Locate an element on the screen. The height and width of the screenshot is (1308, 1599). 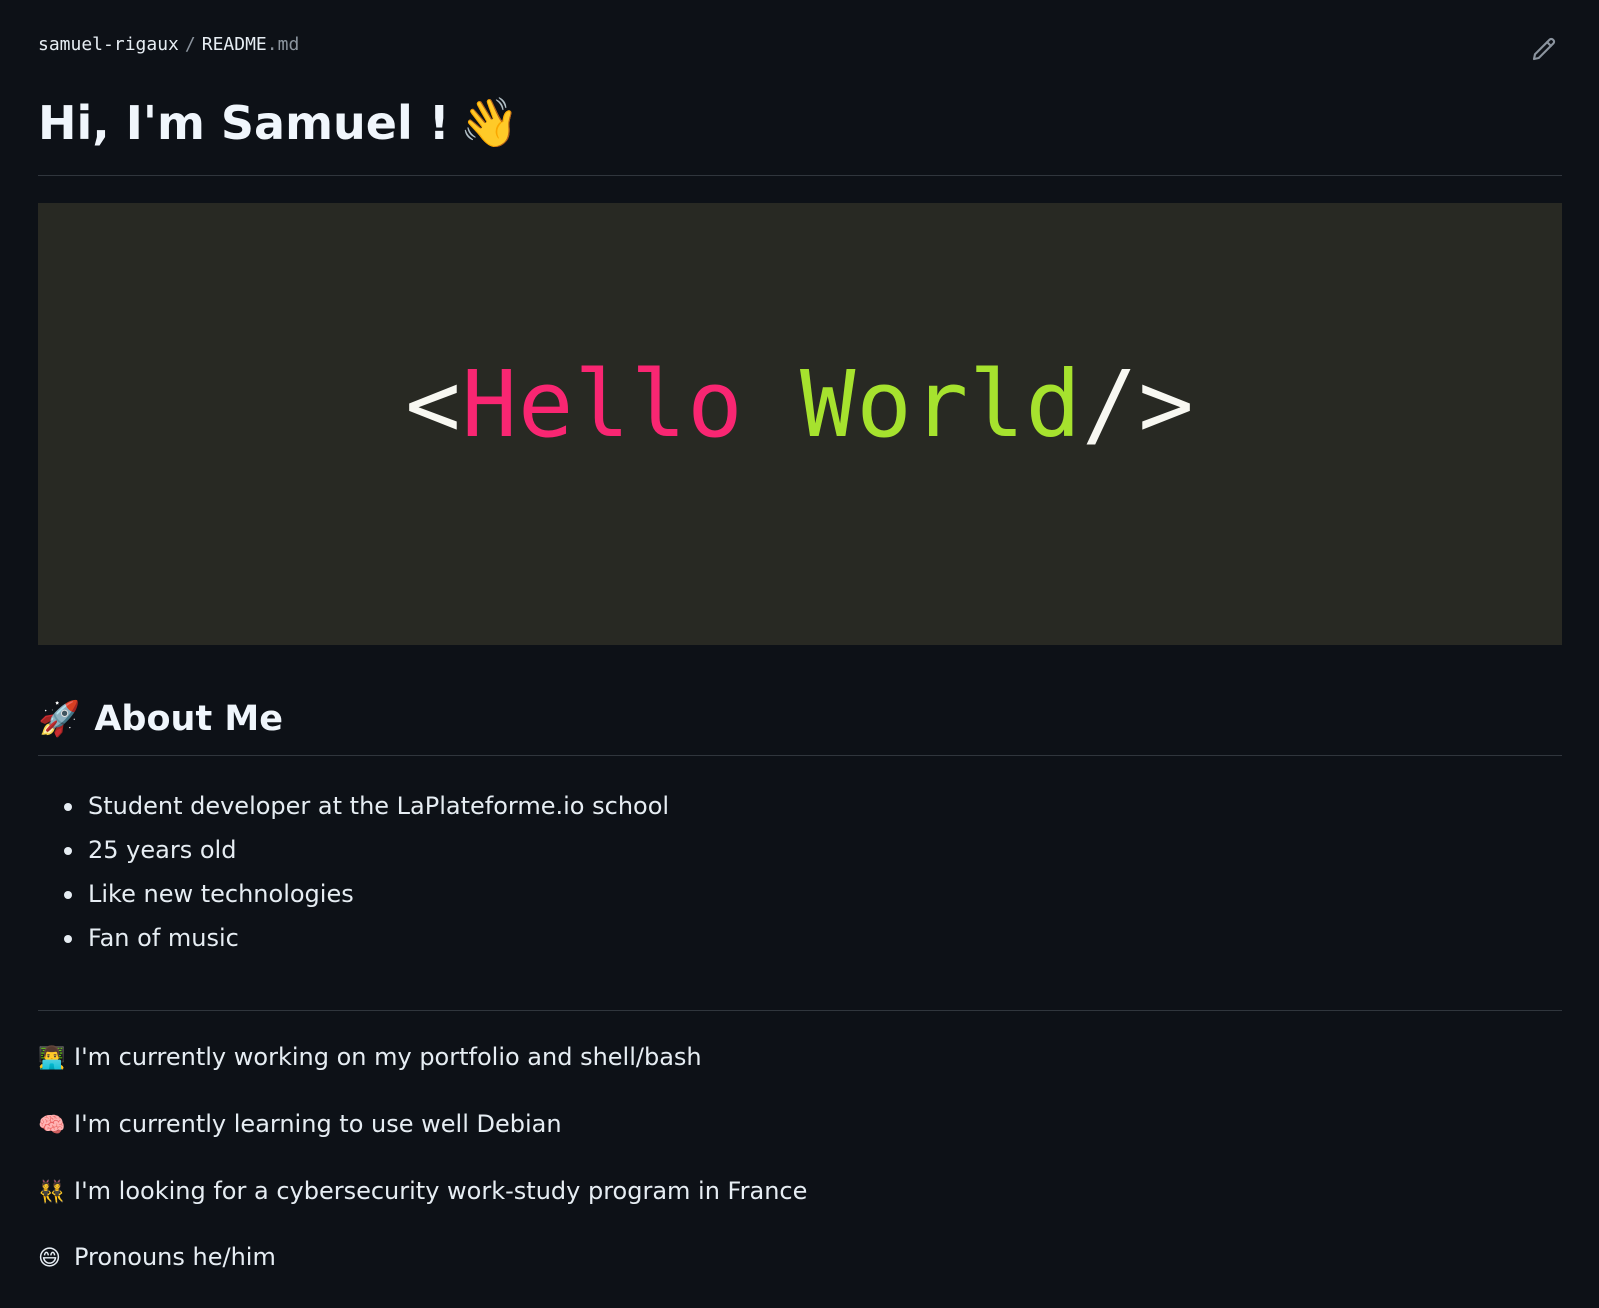
list-item: Like new technologies is located at coordinates (366, 894).